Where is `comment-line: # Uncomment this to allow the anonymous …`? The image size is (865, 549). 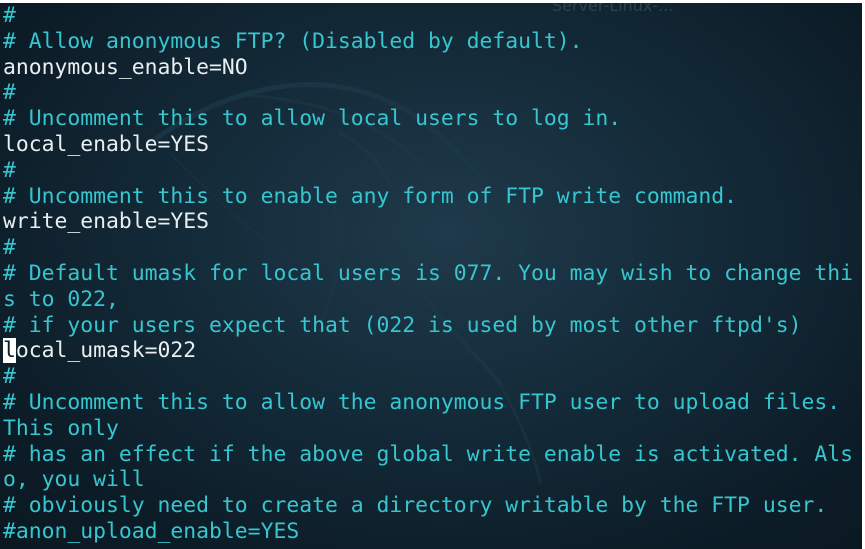 comment-line: # Uncomment this to allow the anonymous … is located at coordinates (422, 402).